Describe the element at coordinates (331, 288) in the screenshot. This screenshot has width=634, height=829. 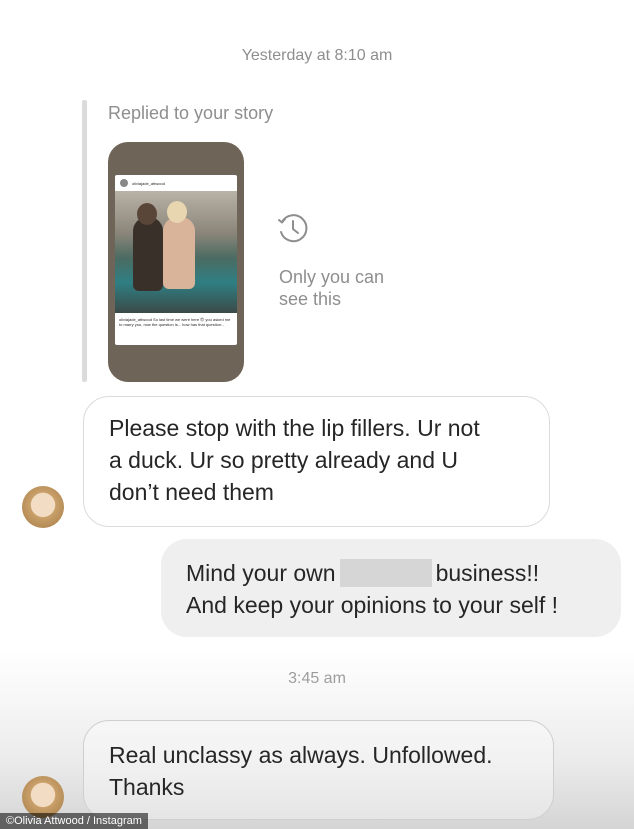
I see `only-you-note: Only you can see this` at that location.